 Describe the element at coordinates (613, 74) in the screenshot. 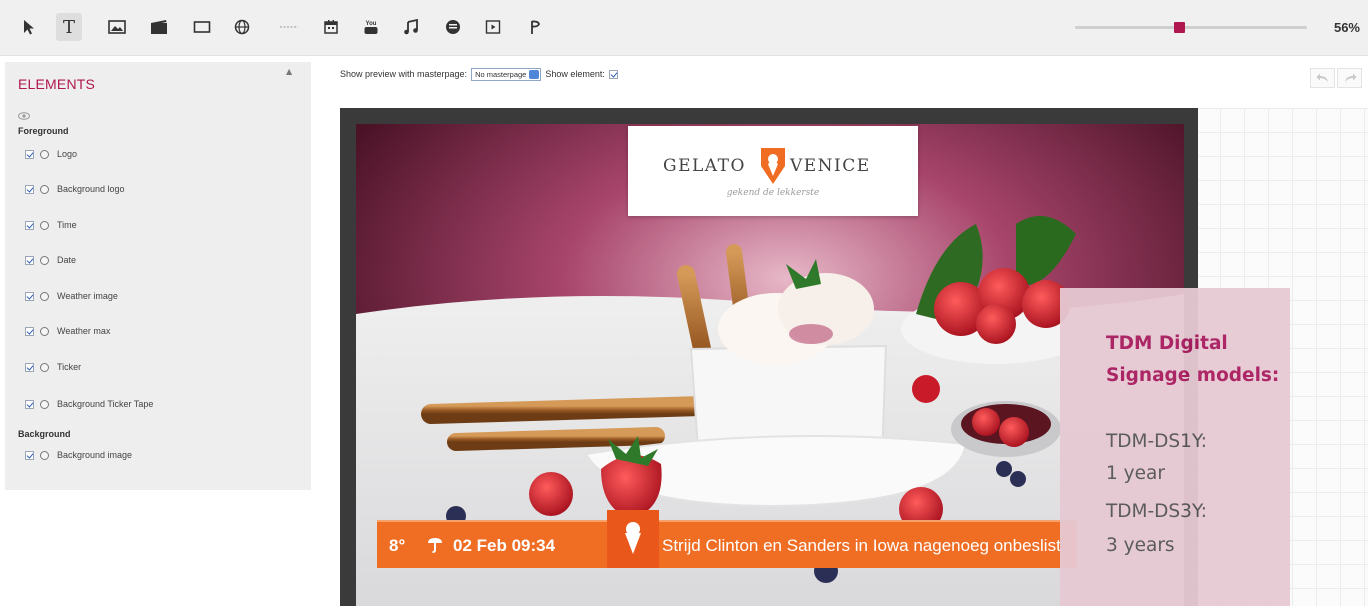

I see `show-element-checkbox` at that location.